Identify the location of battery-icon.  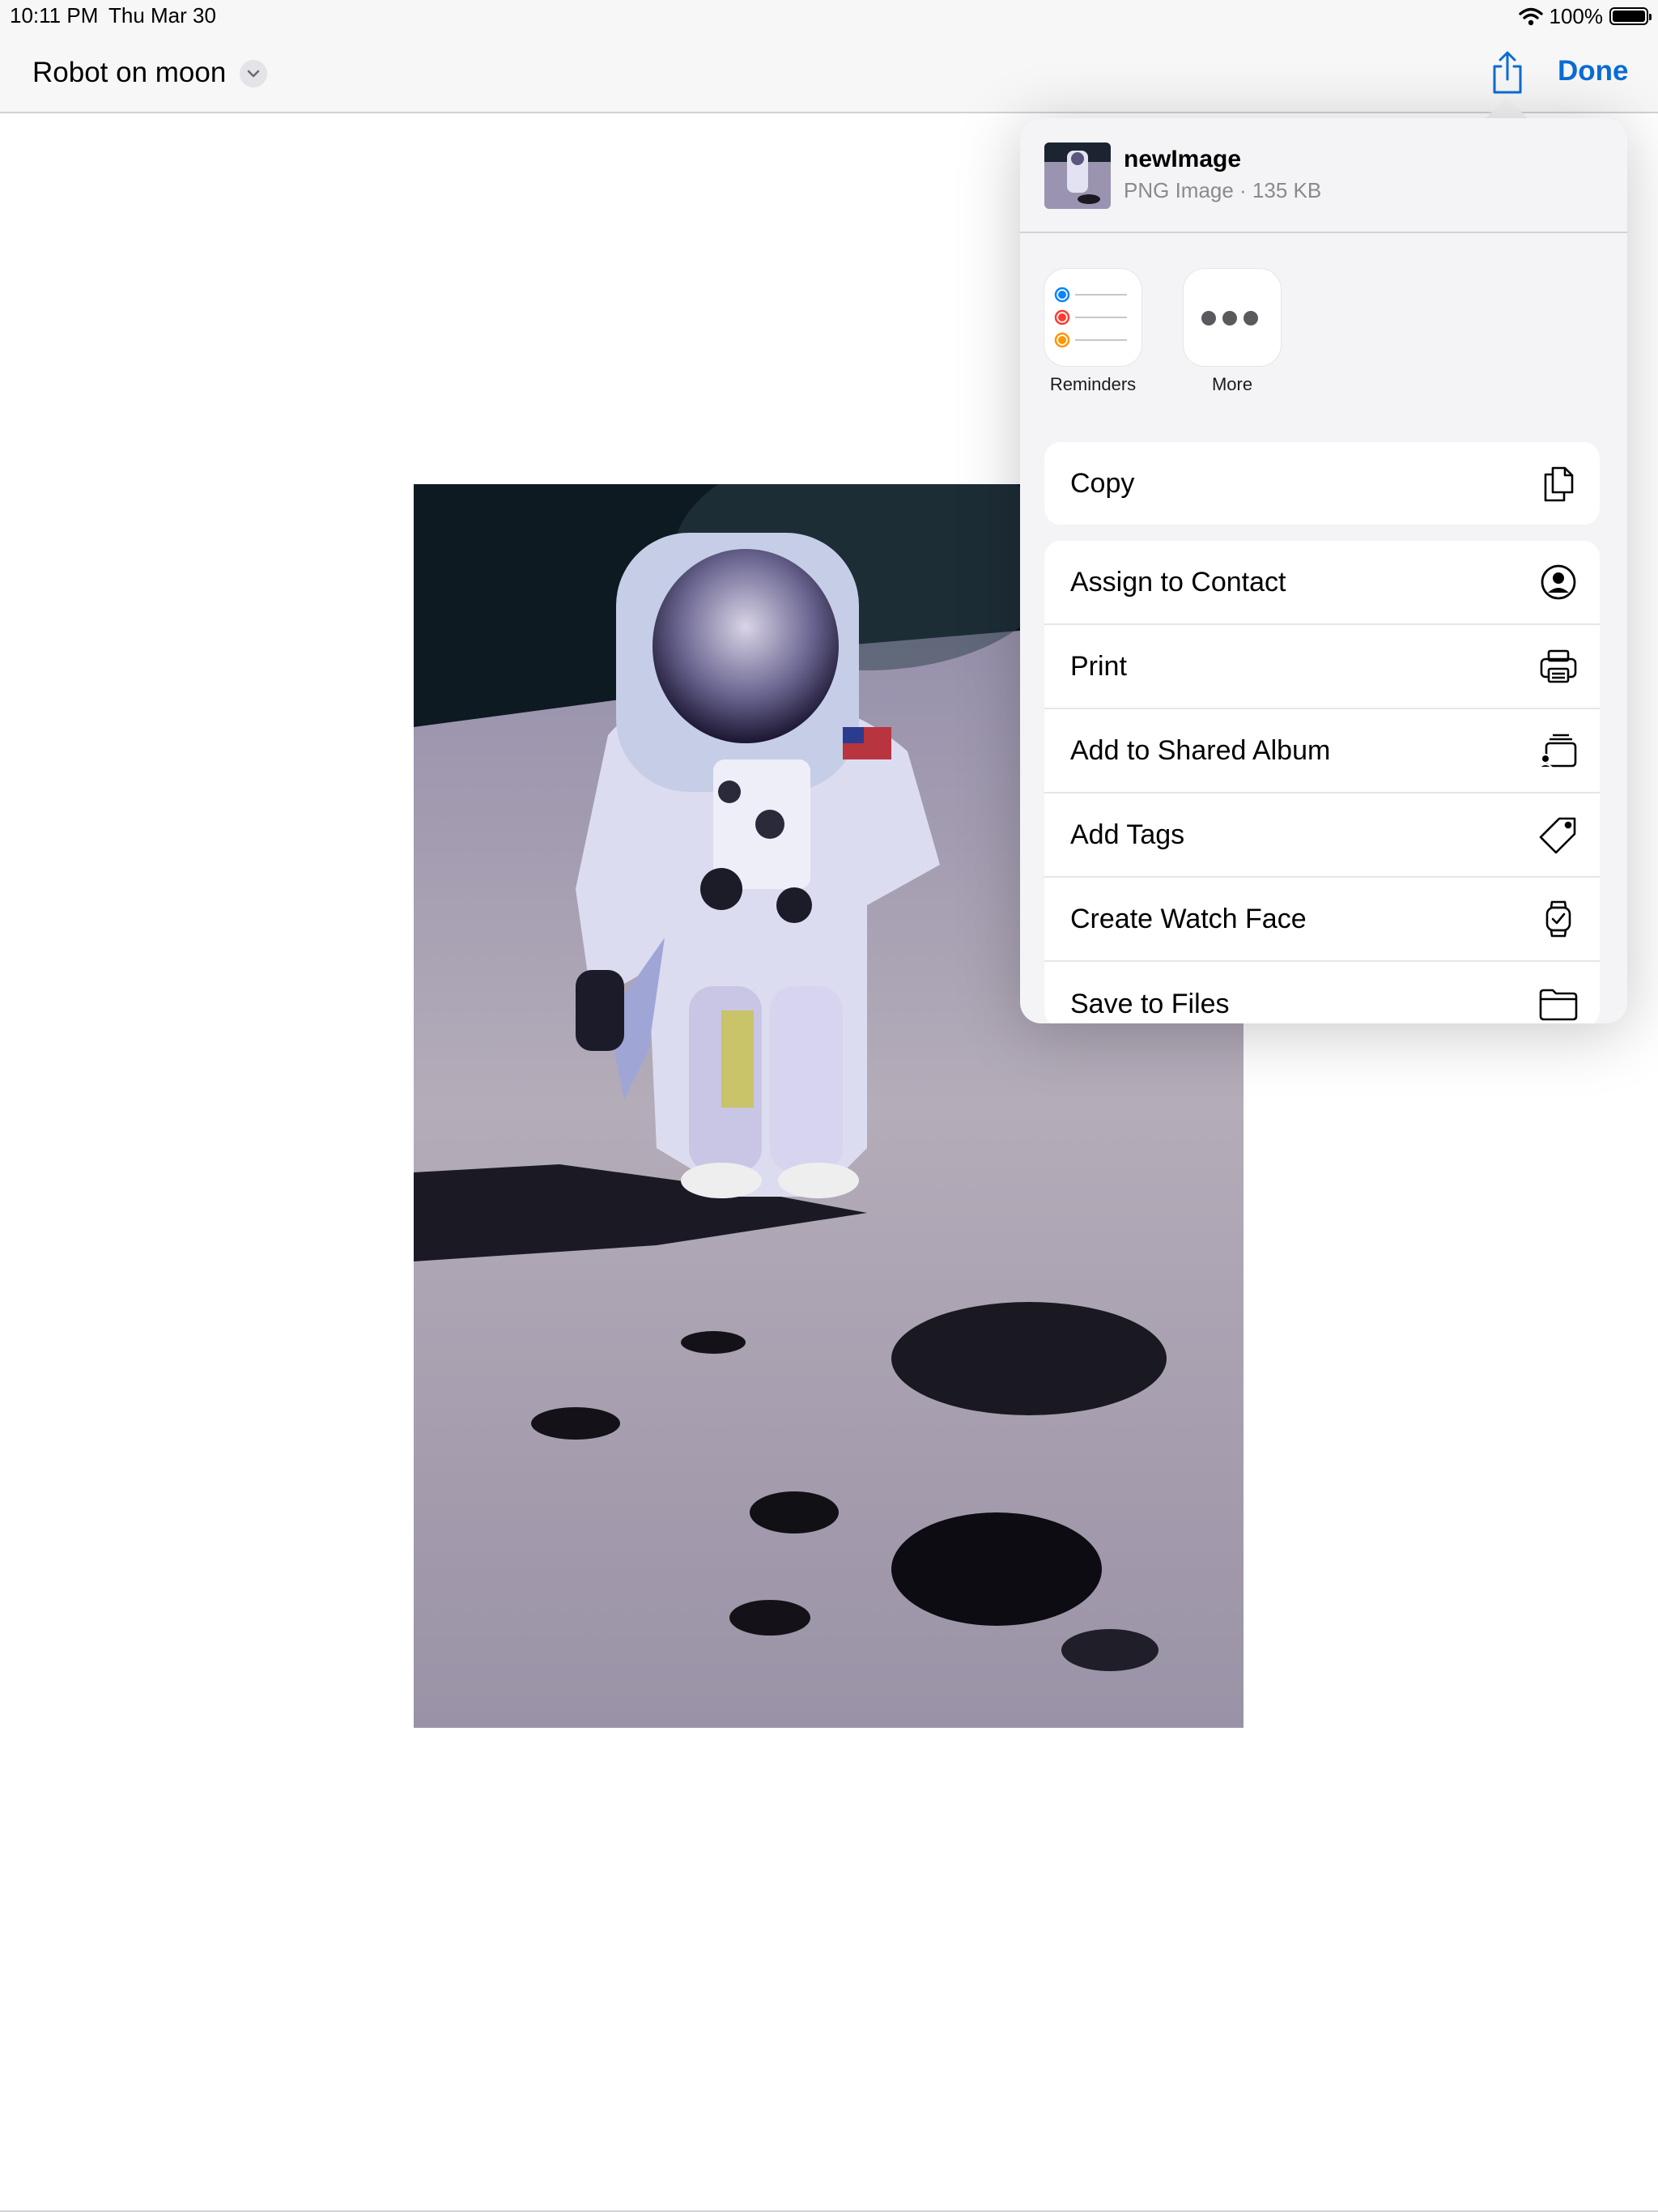
(1630, 16).